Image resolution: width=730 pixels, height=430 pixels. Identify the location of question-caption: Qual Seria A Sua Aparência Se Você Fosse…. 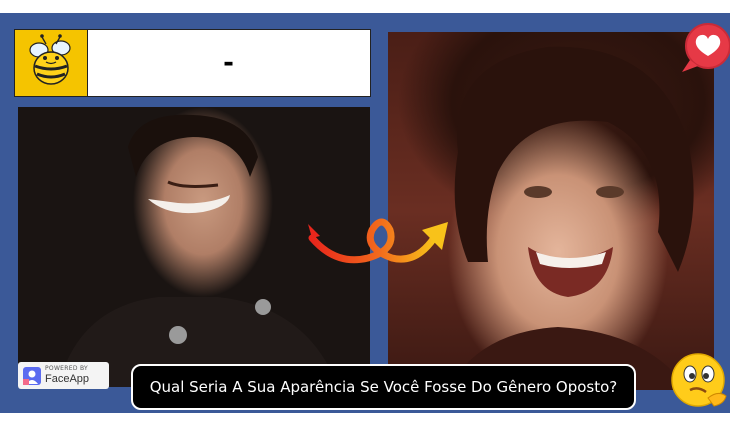
(383, 387).